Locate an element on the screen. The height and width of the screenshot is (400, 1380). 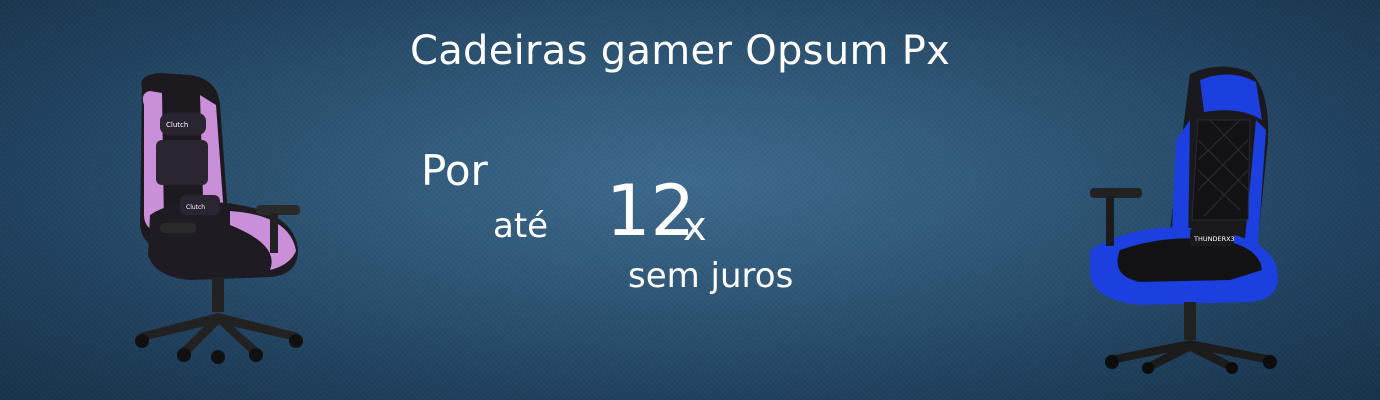
installments-number: 12 is located at coordinates (651, 211).